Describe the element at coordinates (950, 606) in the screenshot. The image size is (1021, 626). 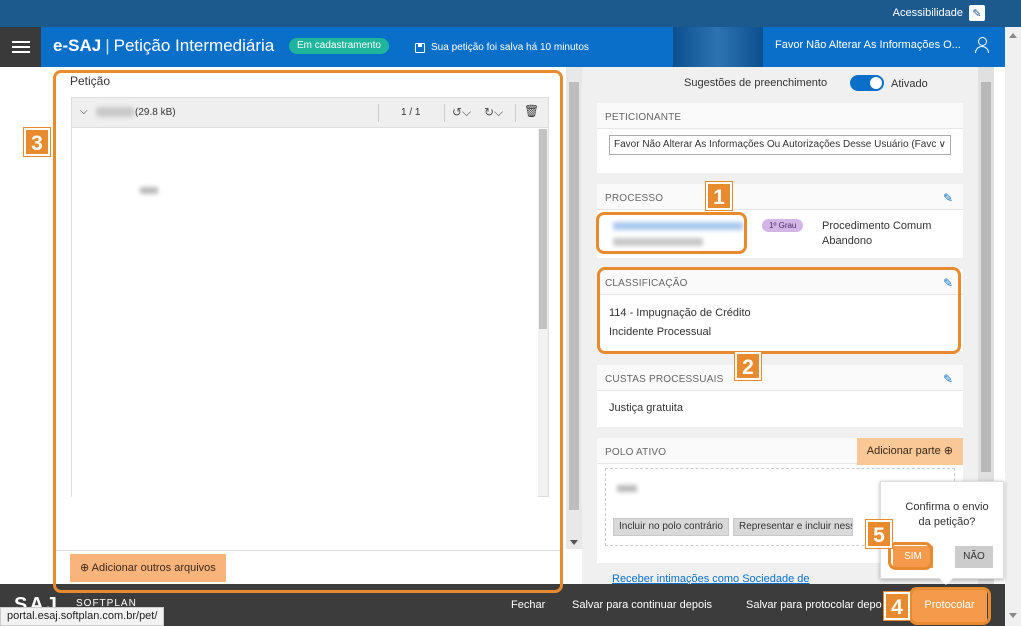
I see `highlight-protocol` at that location.